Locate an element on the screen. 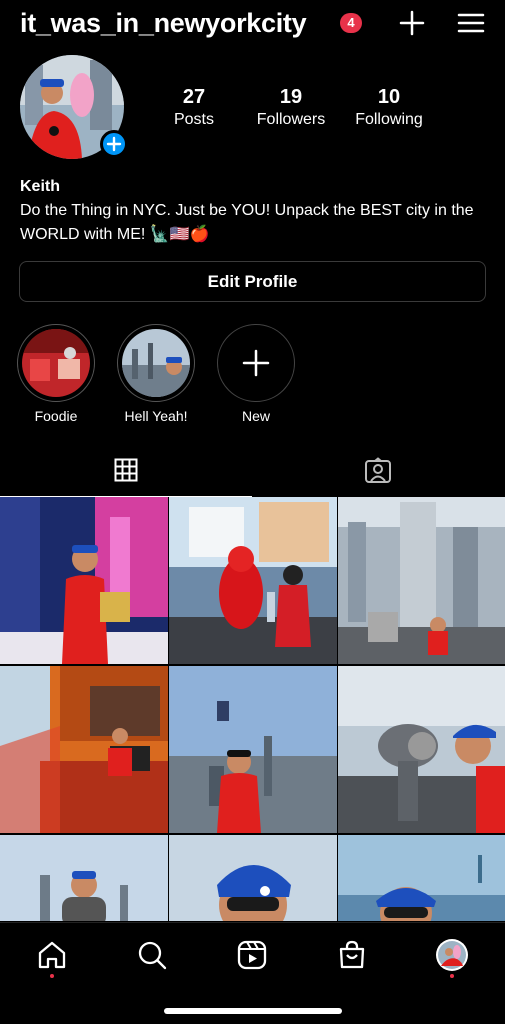  tab-posts-grid is located at coordinates (126, 471).